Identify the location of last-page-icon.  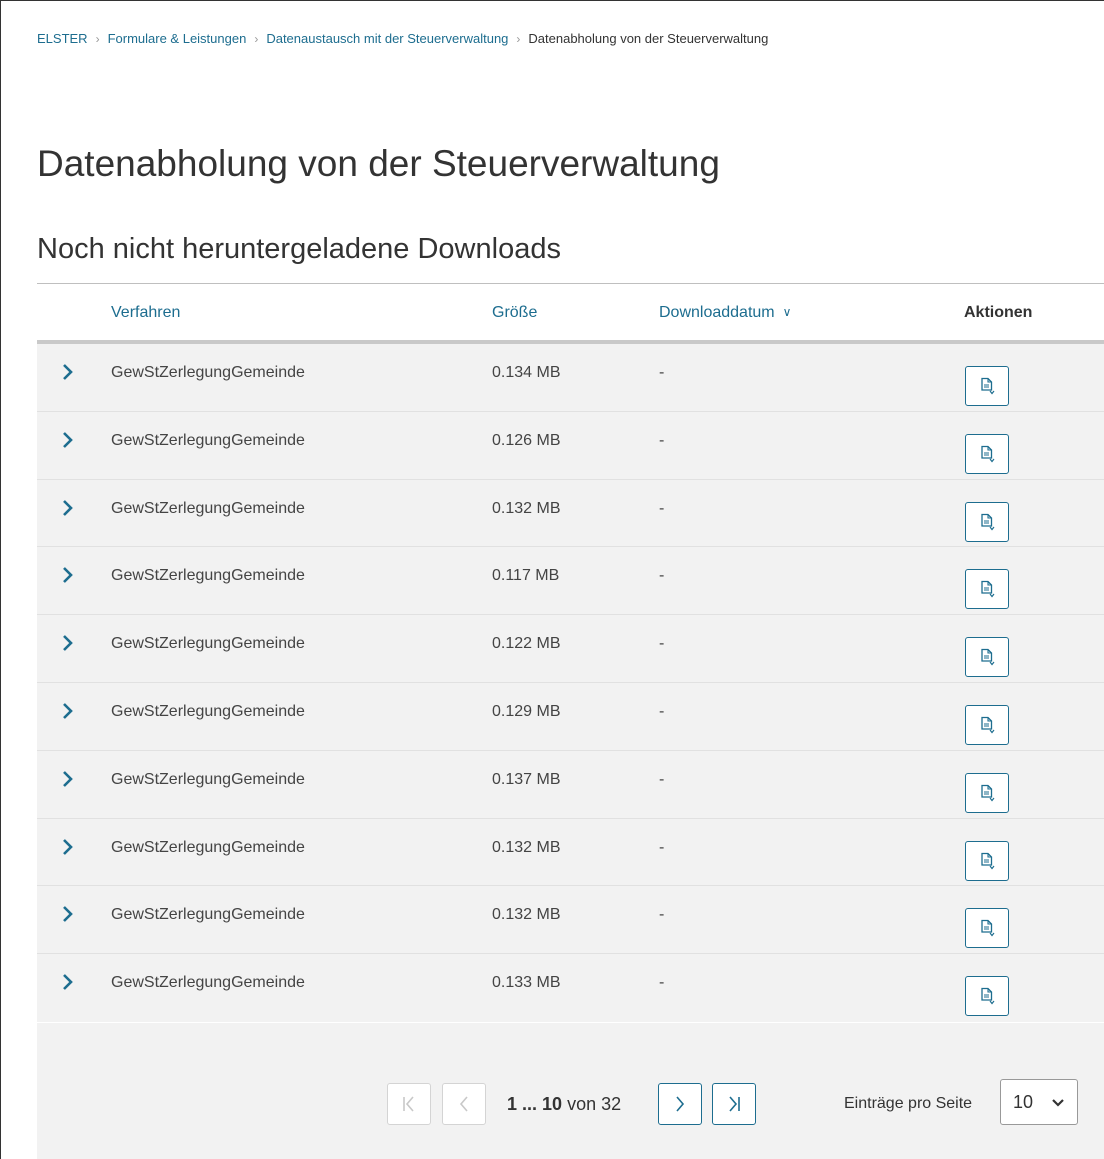
(734, 1104).